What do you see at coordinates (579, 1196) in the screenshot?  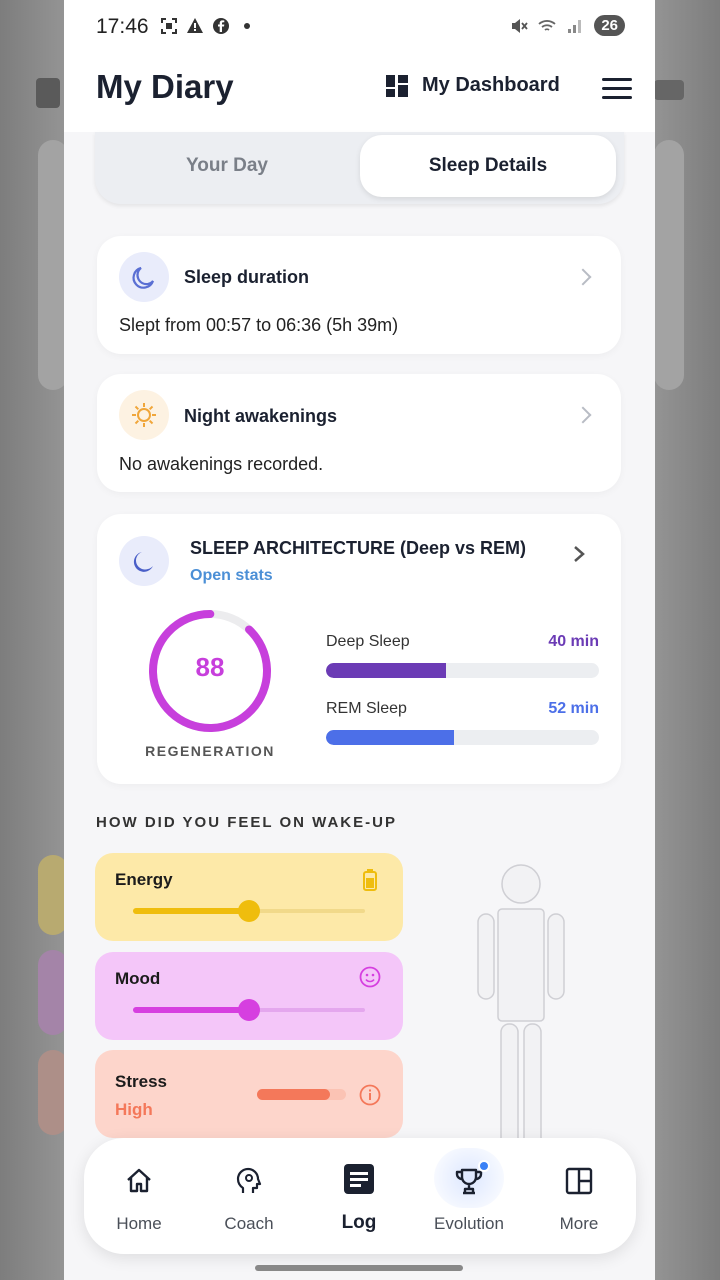 I see `nav-more: More` at bounding box center [579, 1196].